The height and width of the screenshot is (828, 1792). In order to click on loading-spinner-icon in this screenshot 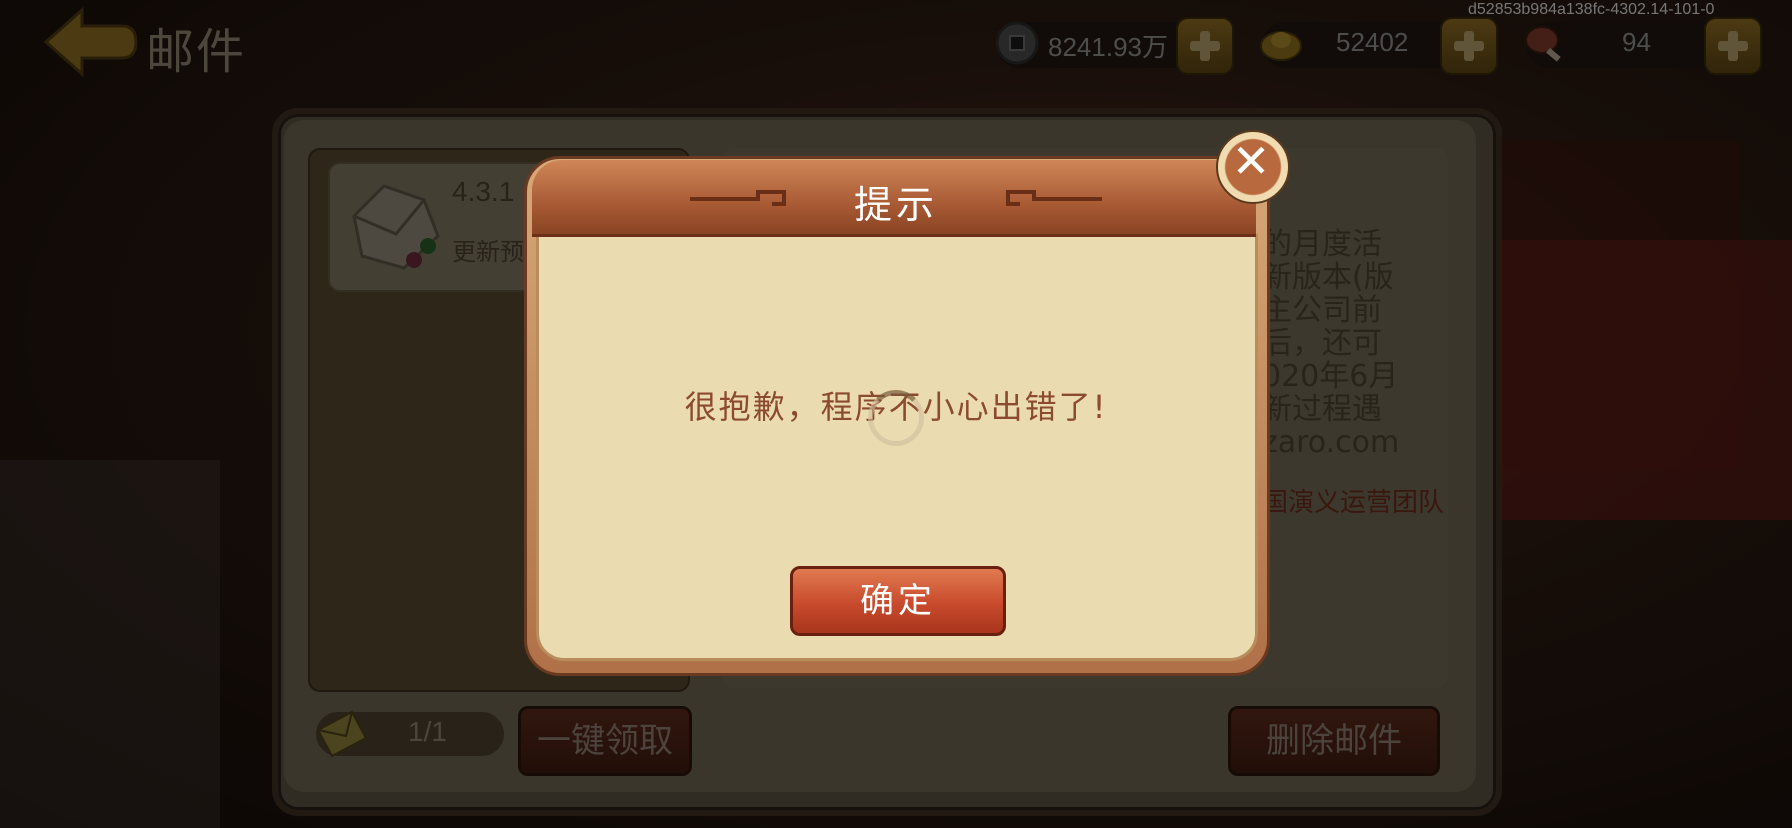, I will do `click(896, 418)`.